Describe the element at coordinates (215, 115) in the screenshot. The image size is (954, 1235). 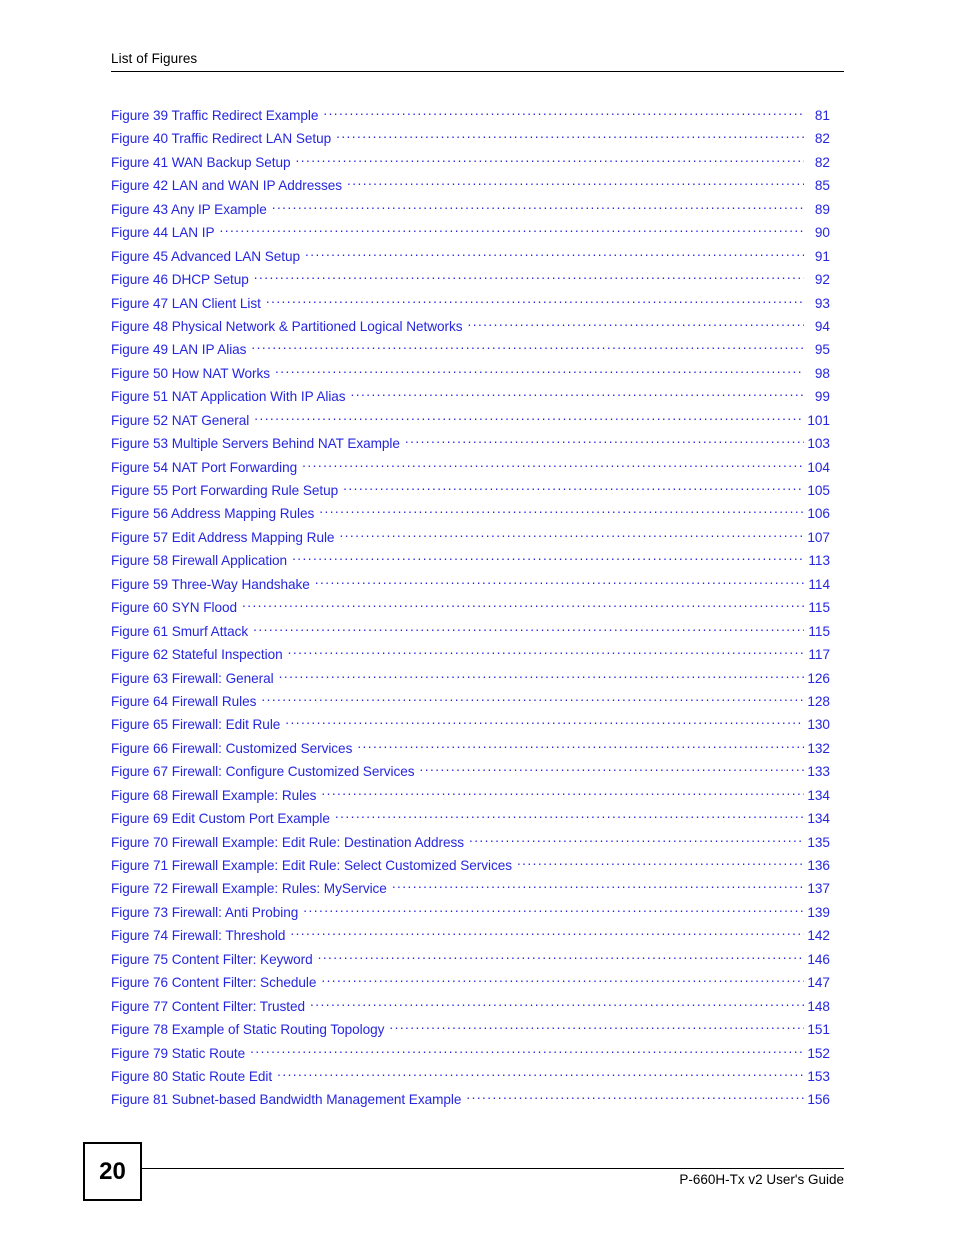
I see `figure-entry-label: Figure 39 Traffic Redirect Example` at that location.